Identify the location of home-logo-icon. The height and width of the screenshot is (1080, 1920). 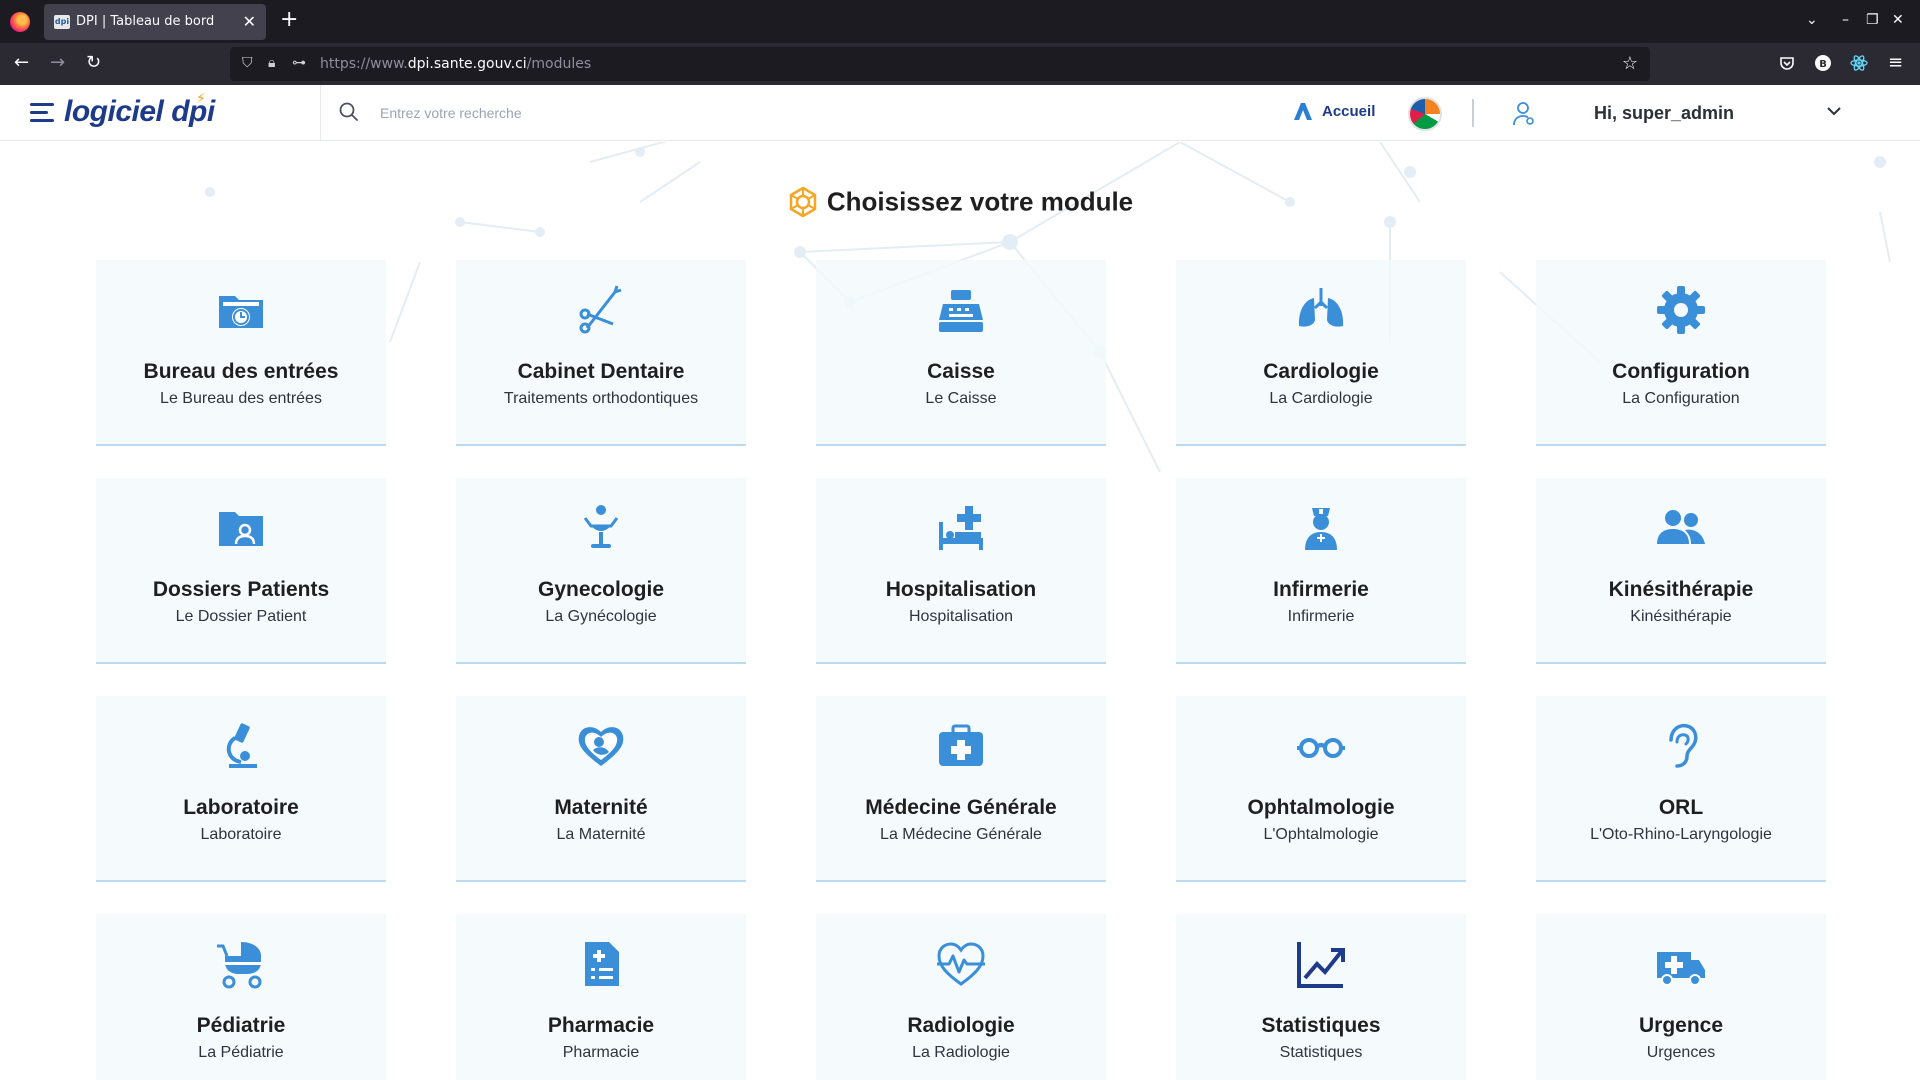
(1303, 111).